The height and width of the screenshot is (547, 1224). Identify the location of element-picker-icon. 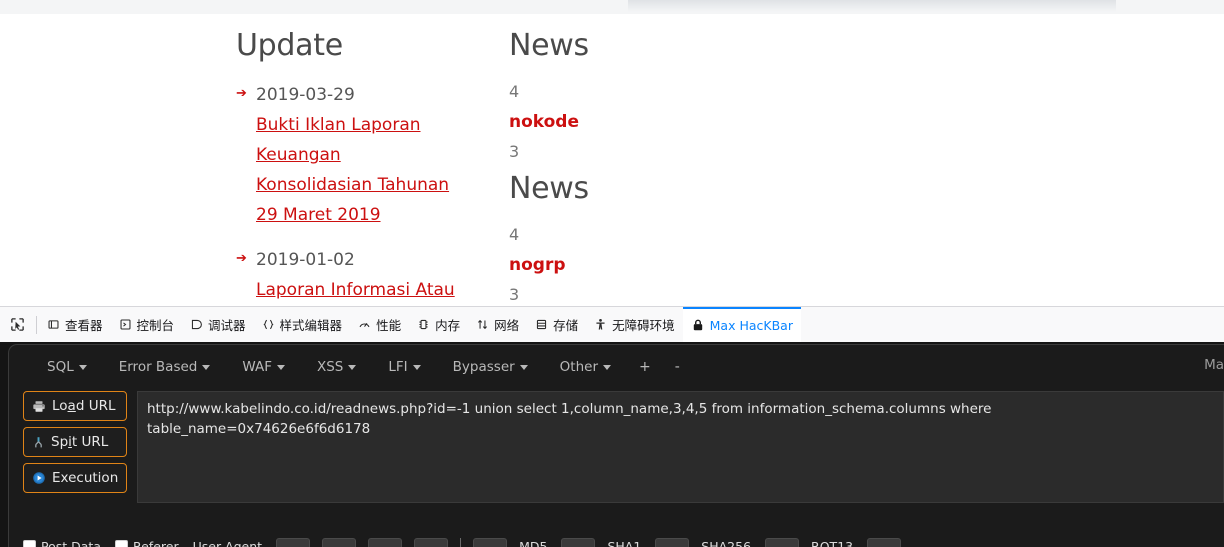
(17, 324).